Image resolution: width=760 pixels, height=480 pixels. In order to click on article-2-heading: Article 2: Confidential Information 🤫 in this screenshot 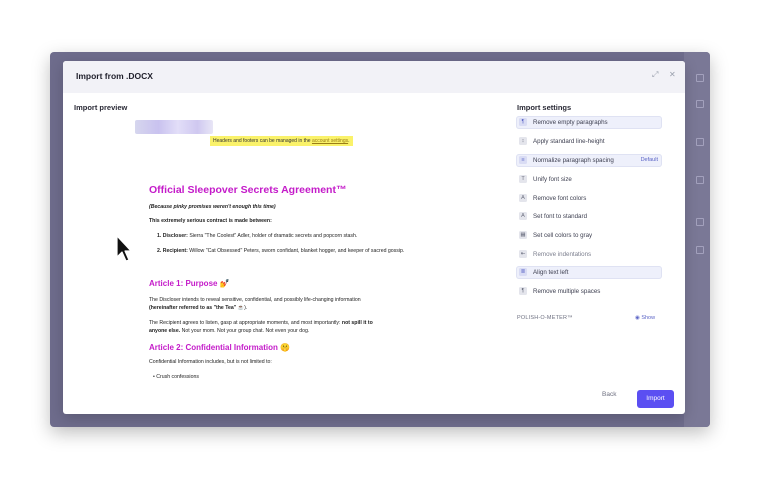, I will do `click(220, 347)`.